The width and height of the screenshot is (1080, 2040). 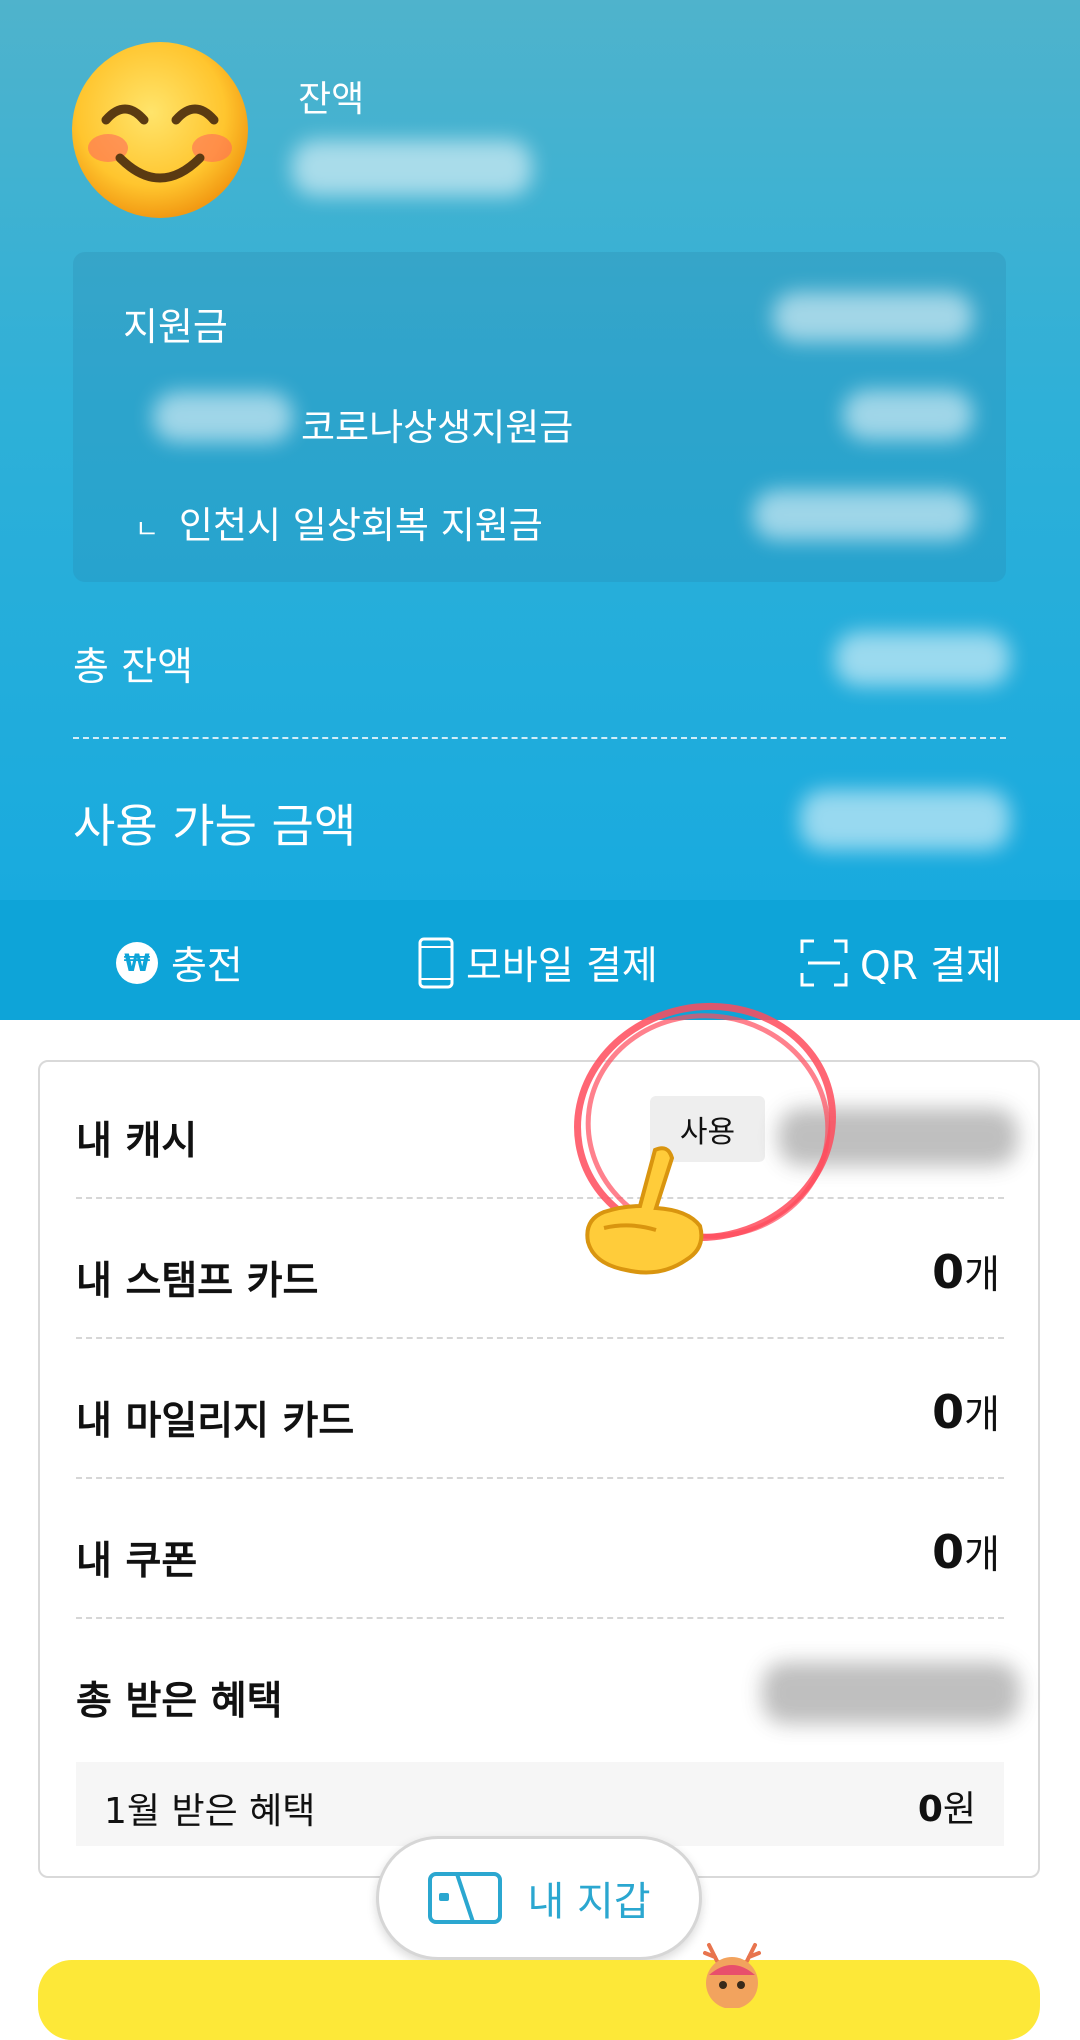 What do you see at coordinates (207, 966) in the screenshot?
I see `charge-label: 충전` at bounding box center [207, 966].